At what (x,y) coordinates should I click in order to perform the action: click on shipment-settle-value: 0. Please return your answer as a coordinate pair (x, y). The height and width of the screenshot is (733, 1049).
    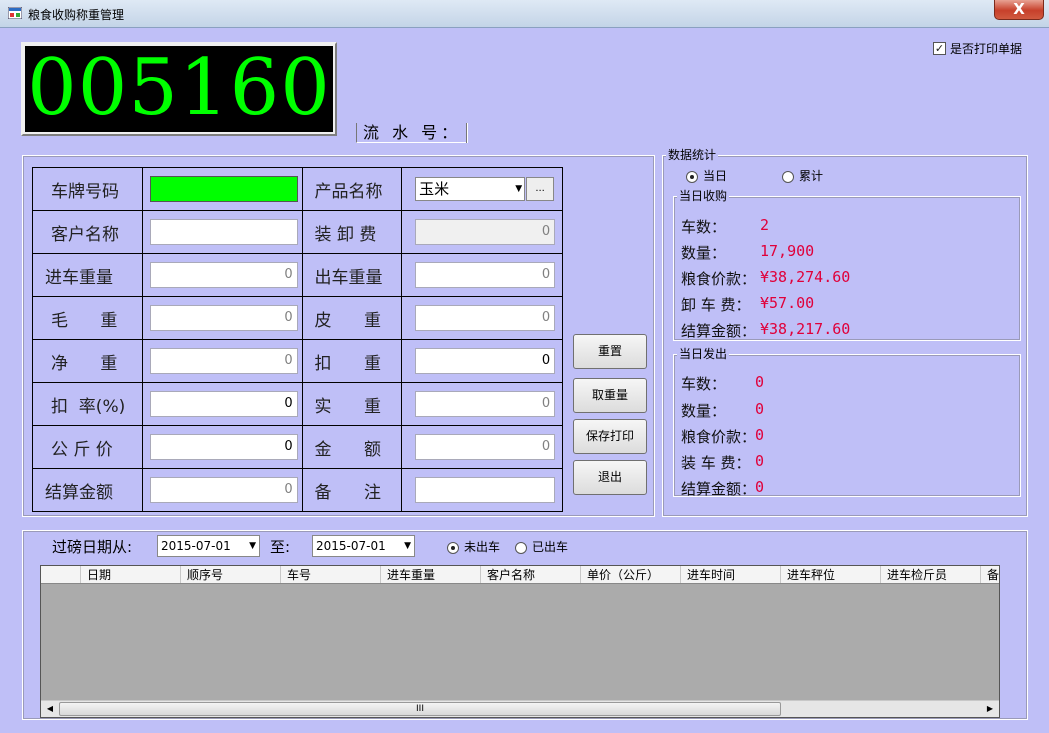
    Looking at the image, I should click on (760, 487).